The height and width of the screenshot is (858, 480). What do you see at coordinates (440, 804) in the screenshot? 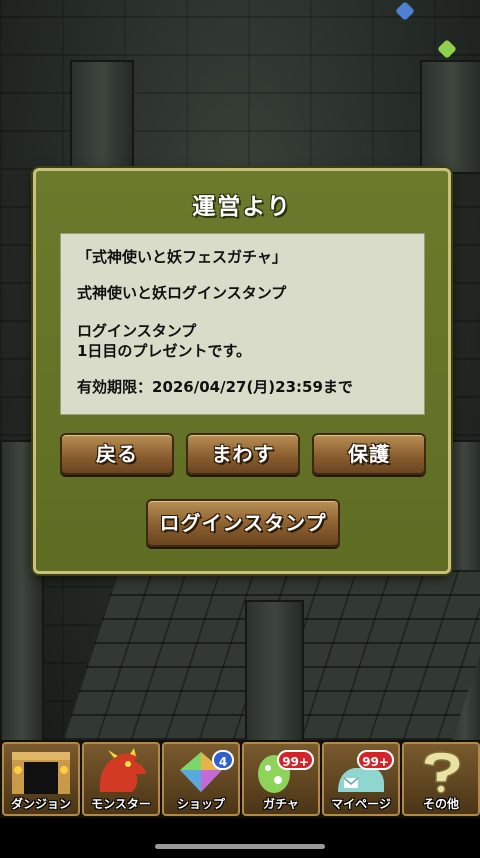
I see `nav-other-label: その他` at bounding box center [440, 804].